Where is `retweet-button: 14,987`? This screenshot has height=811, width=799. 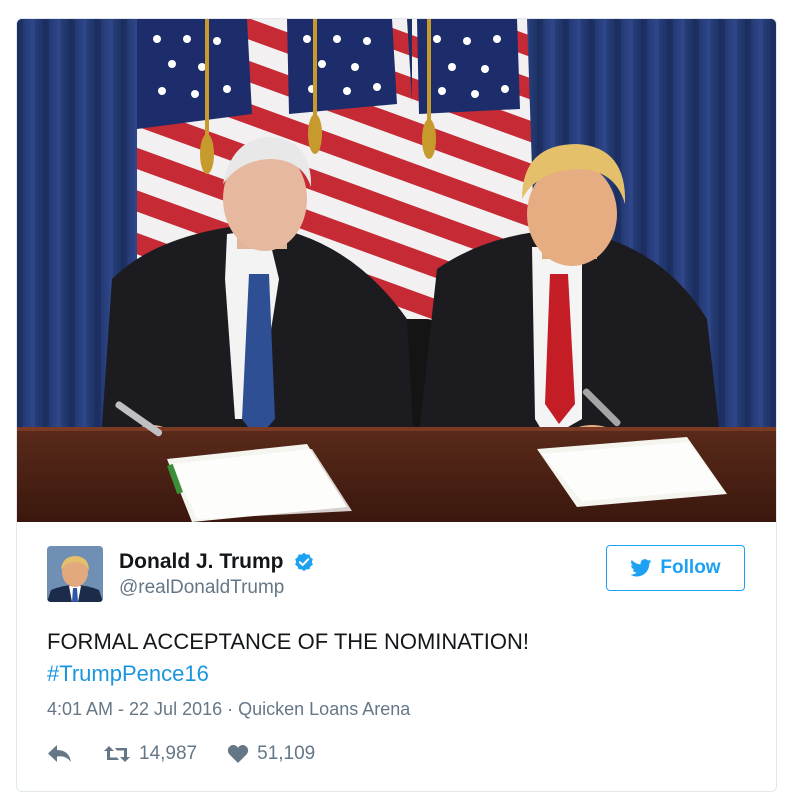 retweet-button: 14,987 is located at coordinates (150, 754).